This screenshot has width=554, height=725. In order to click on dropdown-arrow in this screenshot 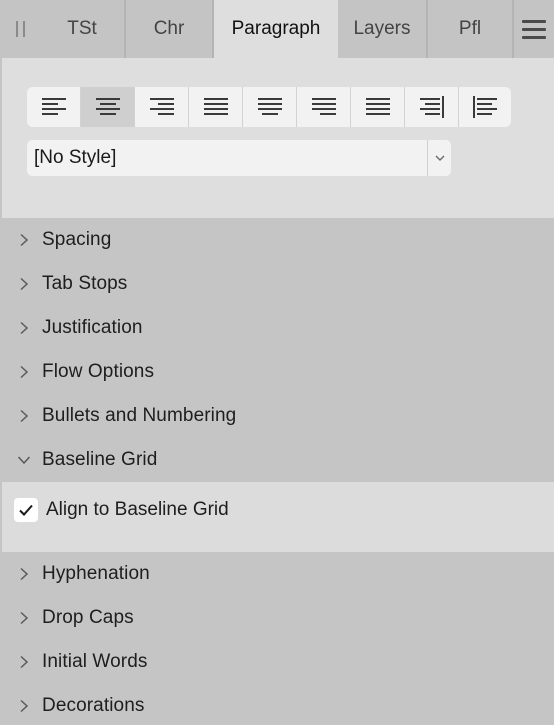, I will do `click(439, 158)`.